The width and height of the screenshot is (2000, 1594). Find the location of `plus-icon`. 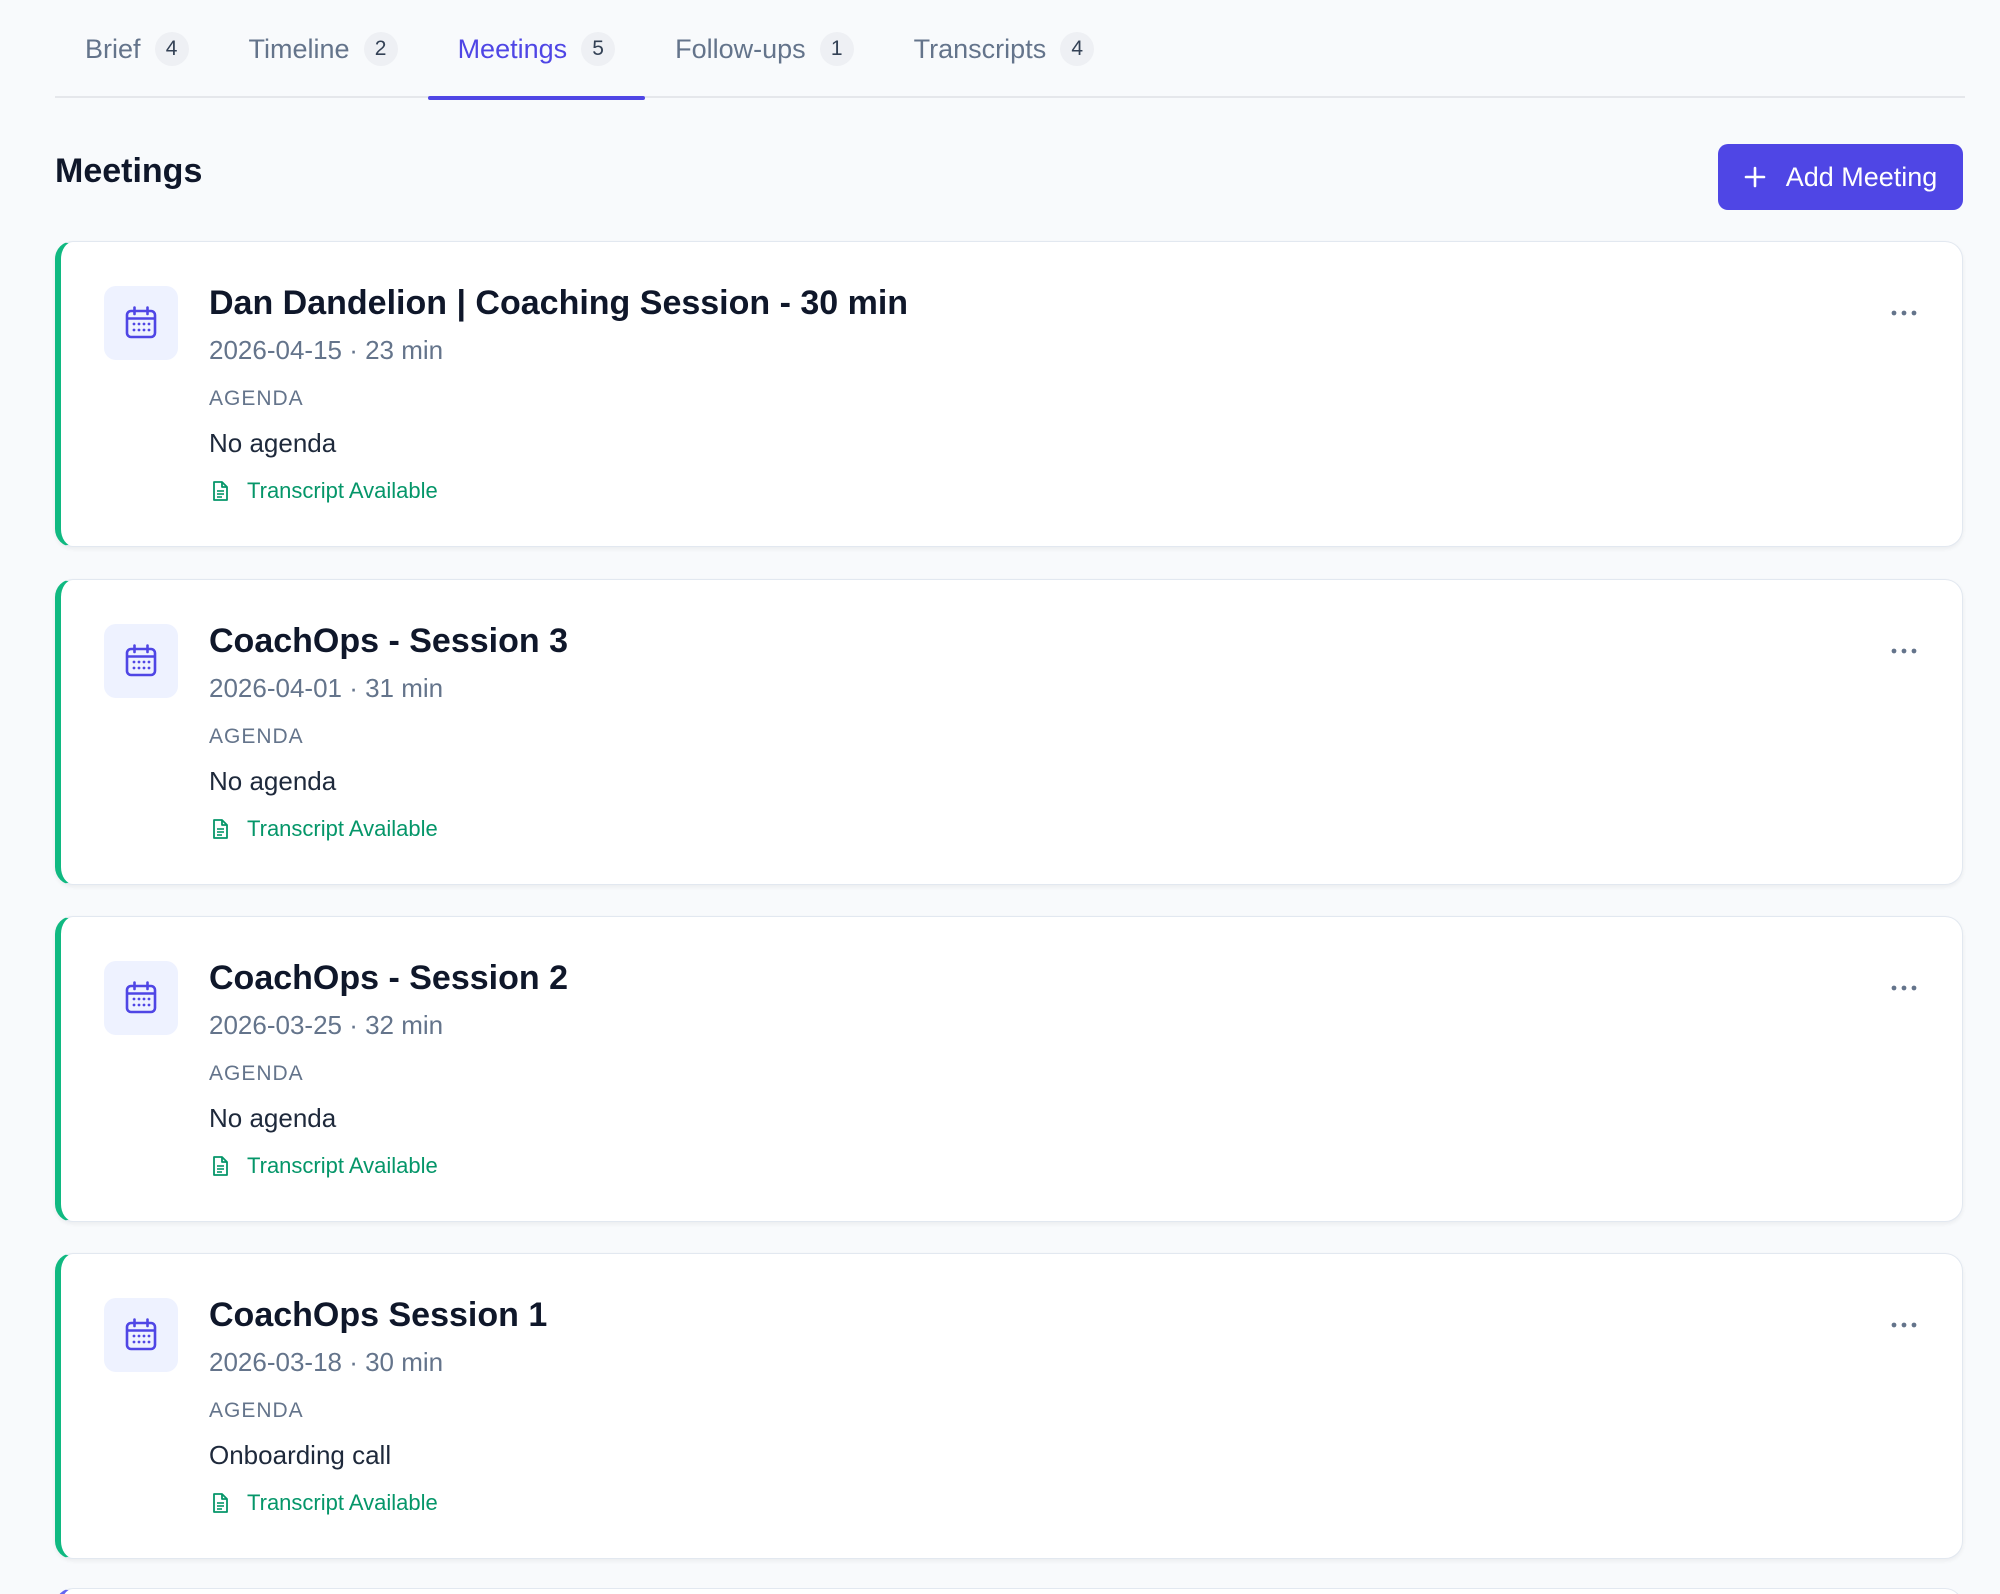

plus-icon is located at coordinates (1754, 177).